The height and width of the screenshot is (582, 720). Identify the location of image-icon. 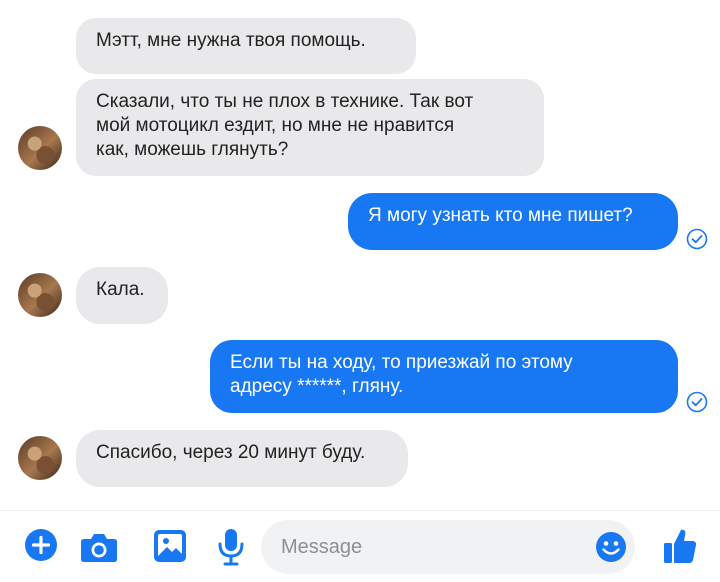
(170, 546).